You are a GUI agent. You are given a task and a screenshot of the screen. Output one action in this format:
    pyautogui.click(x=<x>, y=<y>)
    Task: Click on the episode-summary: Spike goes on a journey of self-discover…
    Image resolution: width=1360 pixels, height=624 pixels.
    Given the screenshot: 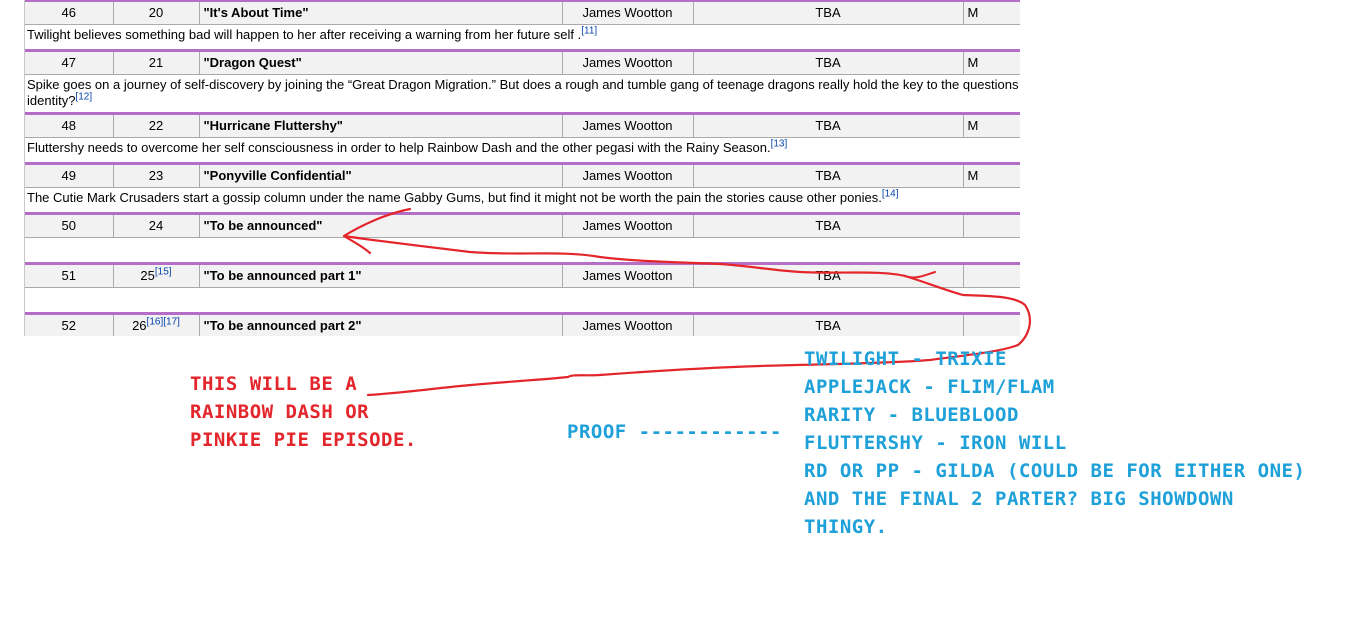 What is the action you would take?
    pyautogui.click(x=522, y=94)
    